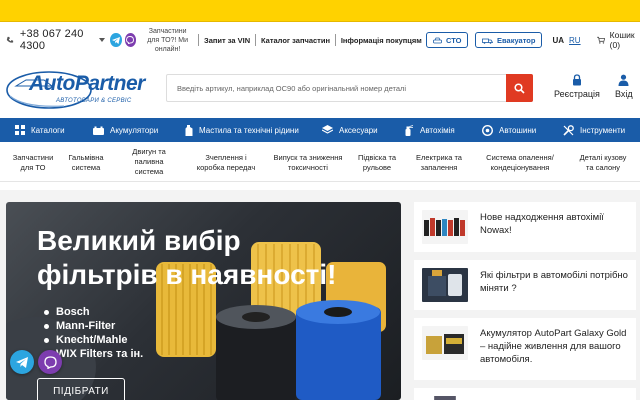 The width and height of the screenshot is (640, 400). What do you see at coordinates (439, 157) in the screenshot?
I see `subnav-line: Електрика та` at bounding box center [439, 157].